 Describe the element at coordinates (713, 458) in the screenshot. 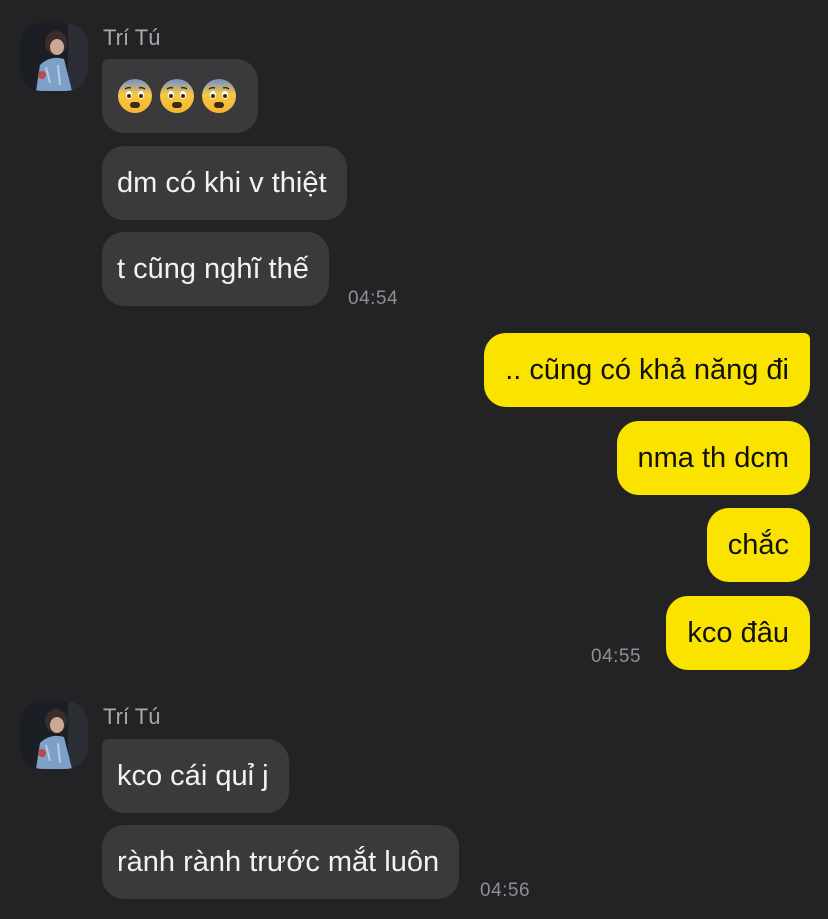

I see `message-bubble: nma th dcm` at that location.